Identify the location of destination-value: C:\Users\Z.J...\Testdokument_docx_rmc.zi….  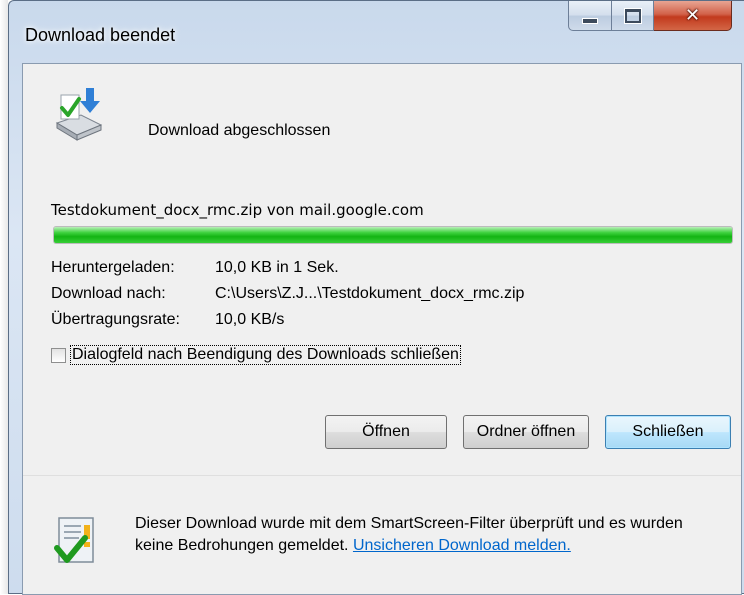
(370, 293).